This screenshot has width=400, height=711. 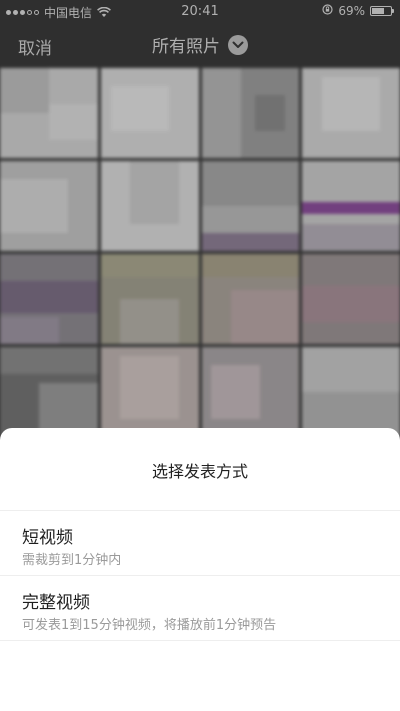 What do you see at coordinates (200, 608) in the screenshot?
I see `option-full-video: 完整视频 可发表1到15分钟视频，将播放前1分钟预告` at bounding box center [200, 608].